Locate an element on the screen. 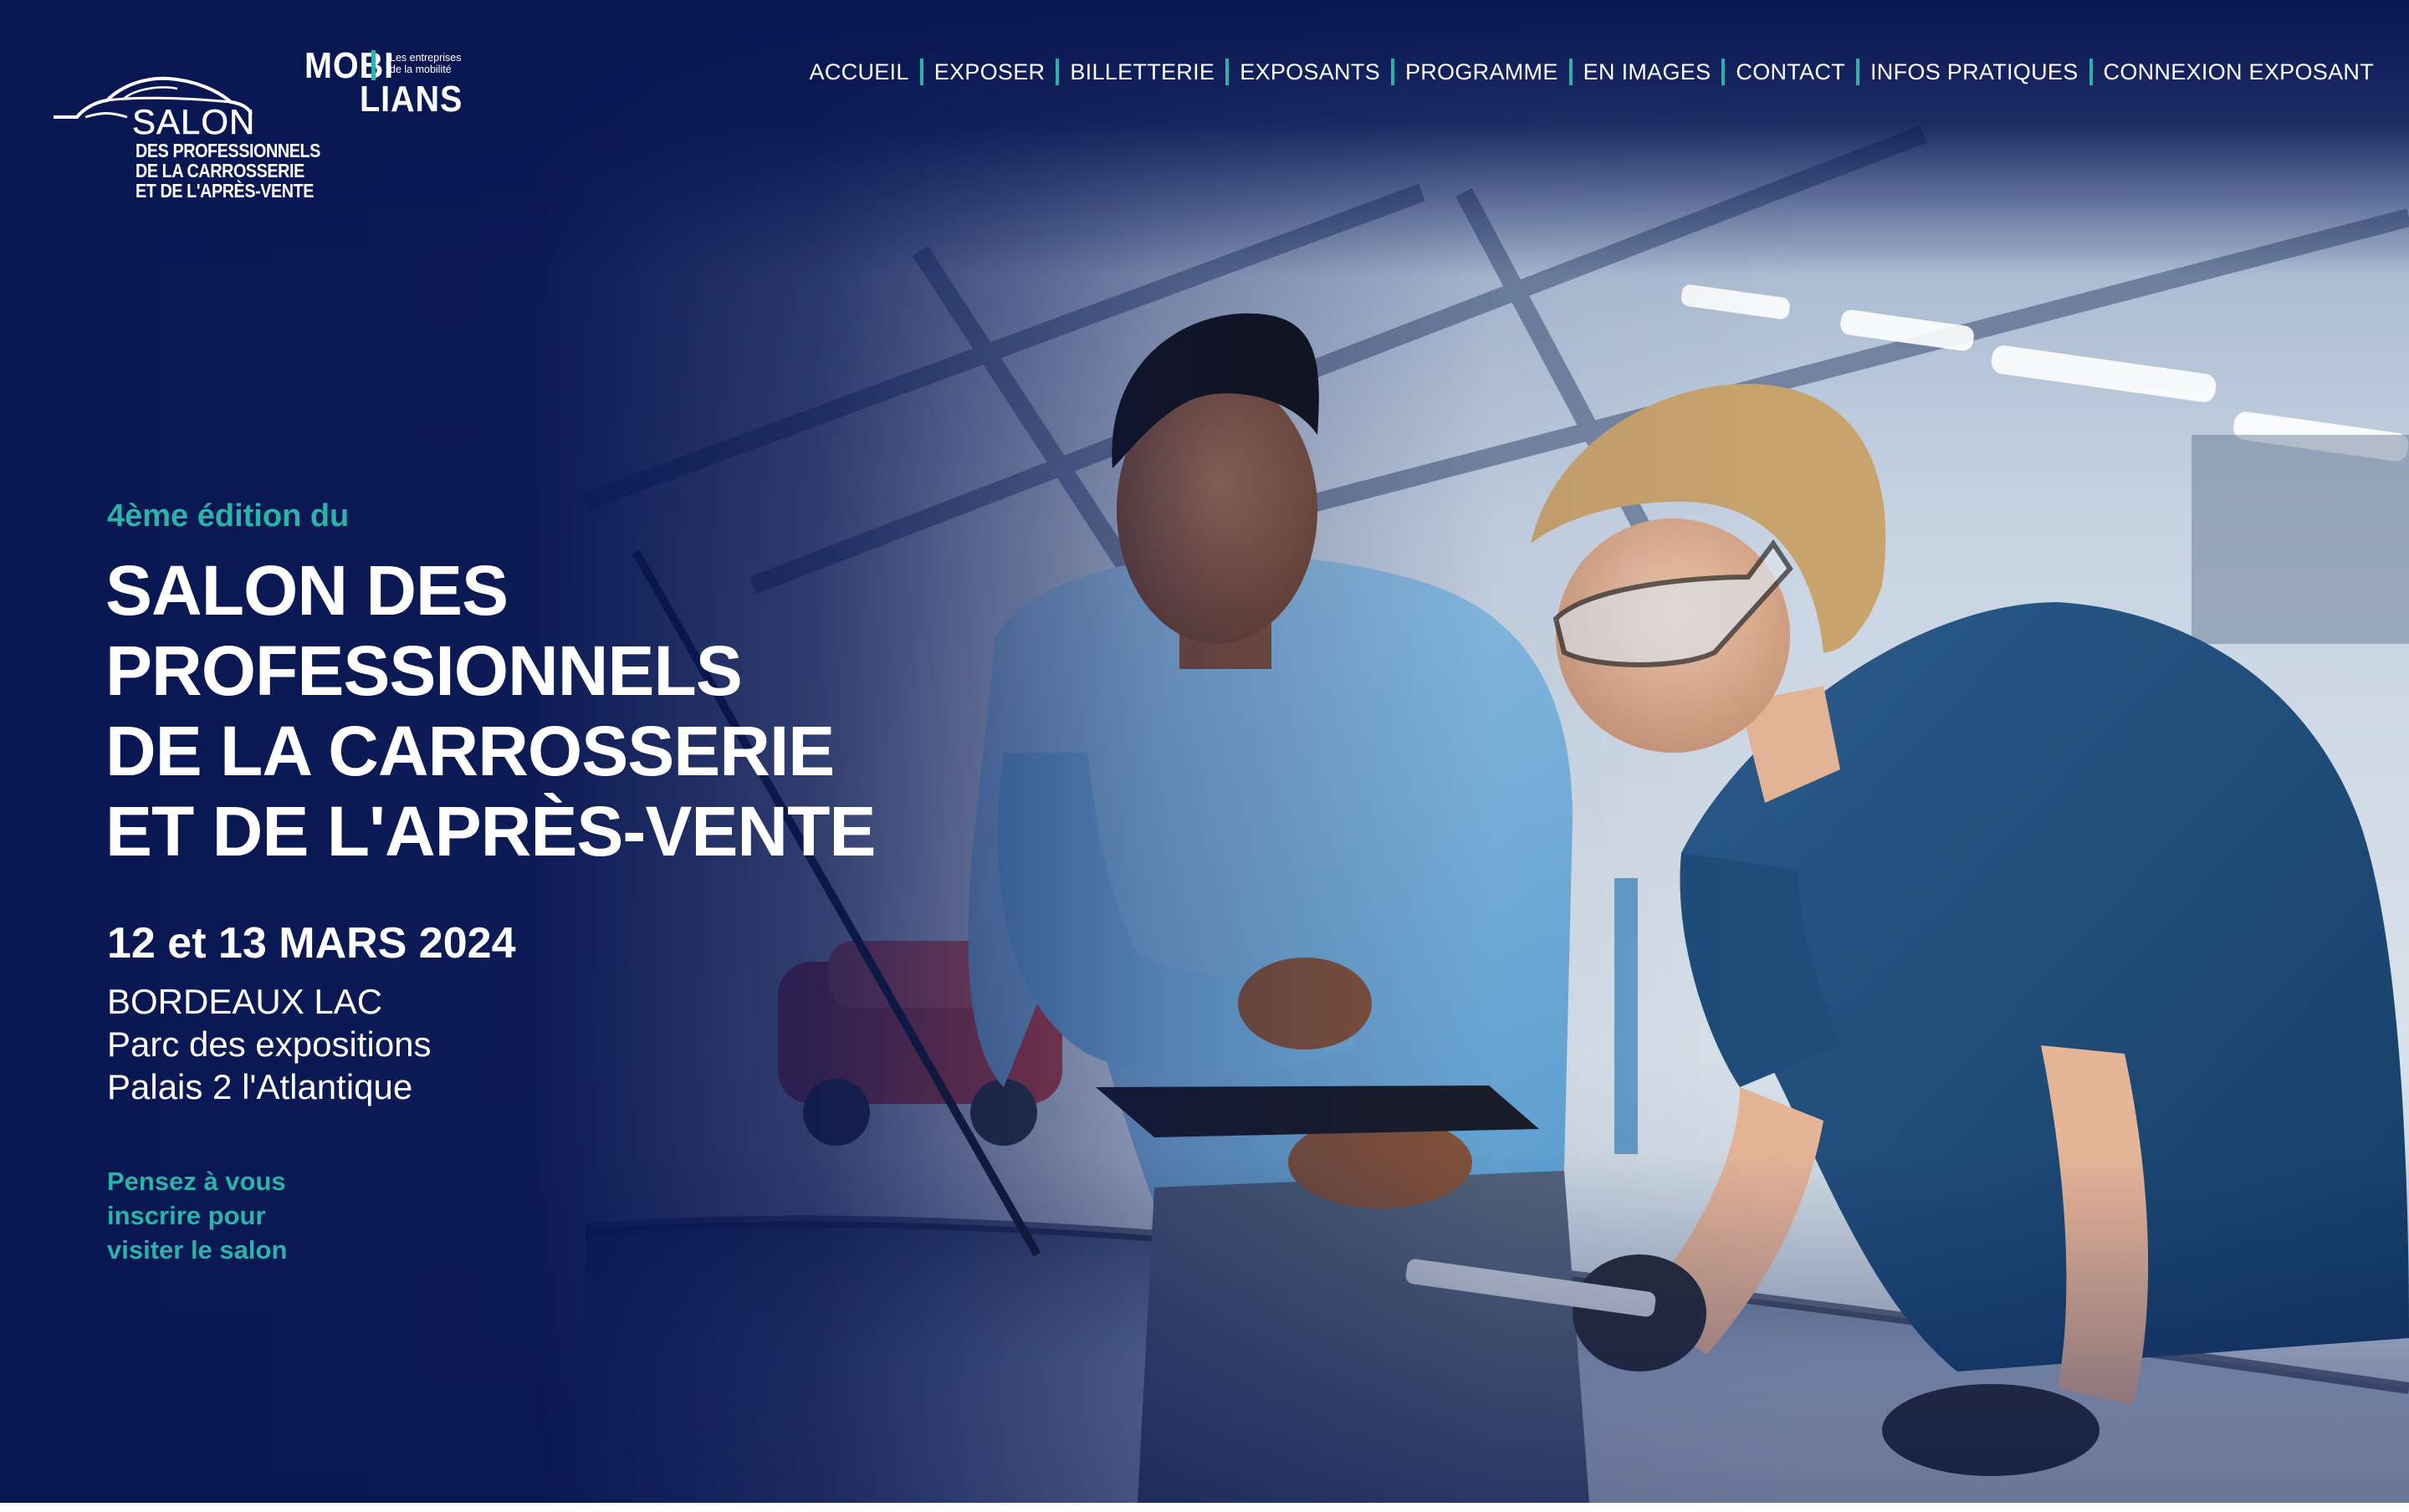 This screenshot has width=2409, height=1512. salon-logo-line: DES PROFESSIONNELS is located at coordinates (228, 150).